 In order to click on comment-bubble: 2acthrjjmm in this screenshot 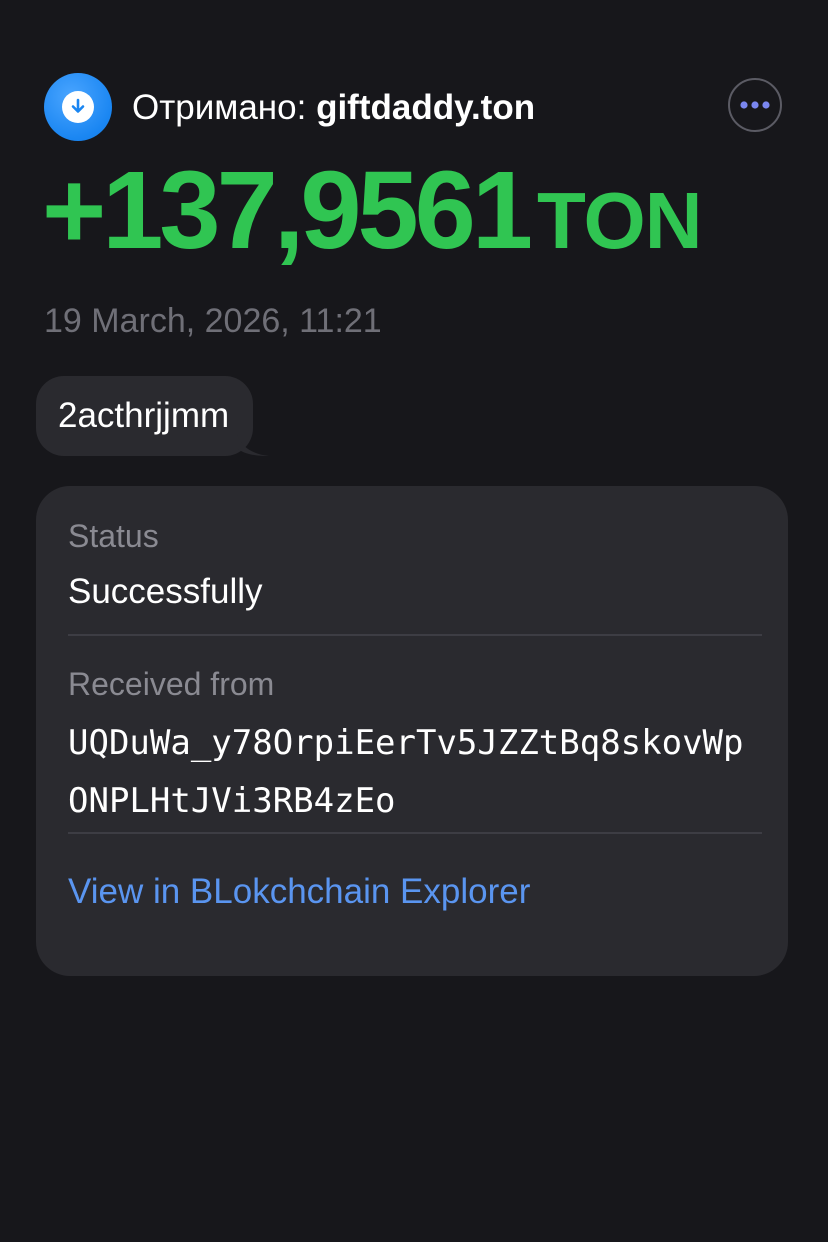, I will do `click(153, 416)`.